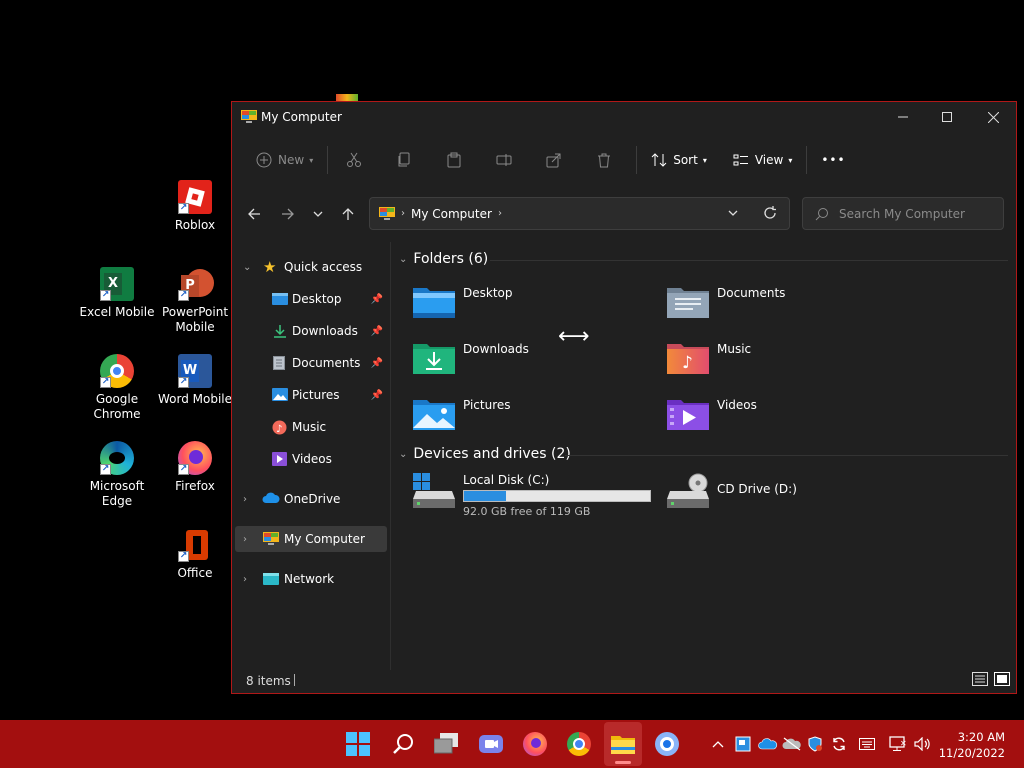 This screenshot has height=768, width=1024. Describe the element at coordinates (972, 745) in the screenshot. I see `clock: 3:20 AM 11/20/2022` at that location.